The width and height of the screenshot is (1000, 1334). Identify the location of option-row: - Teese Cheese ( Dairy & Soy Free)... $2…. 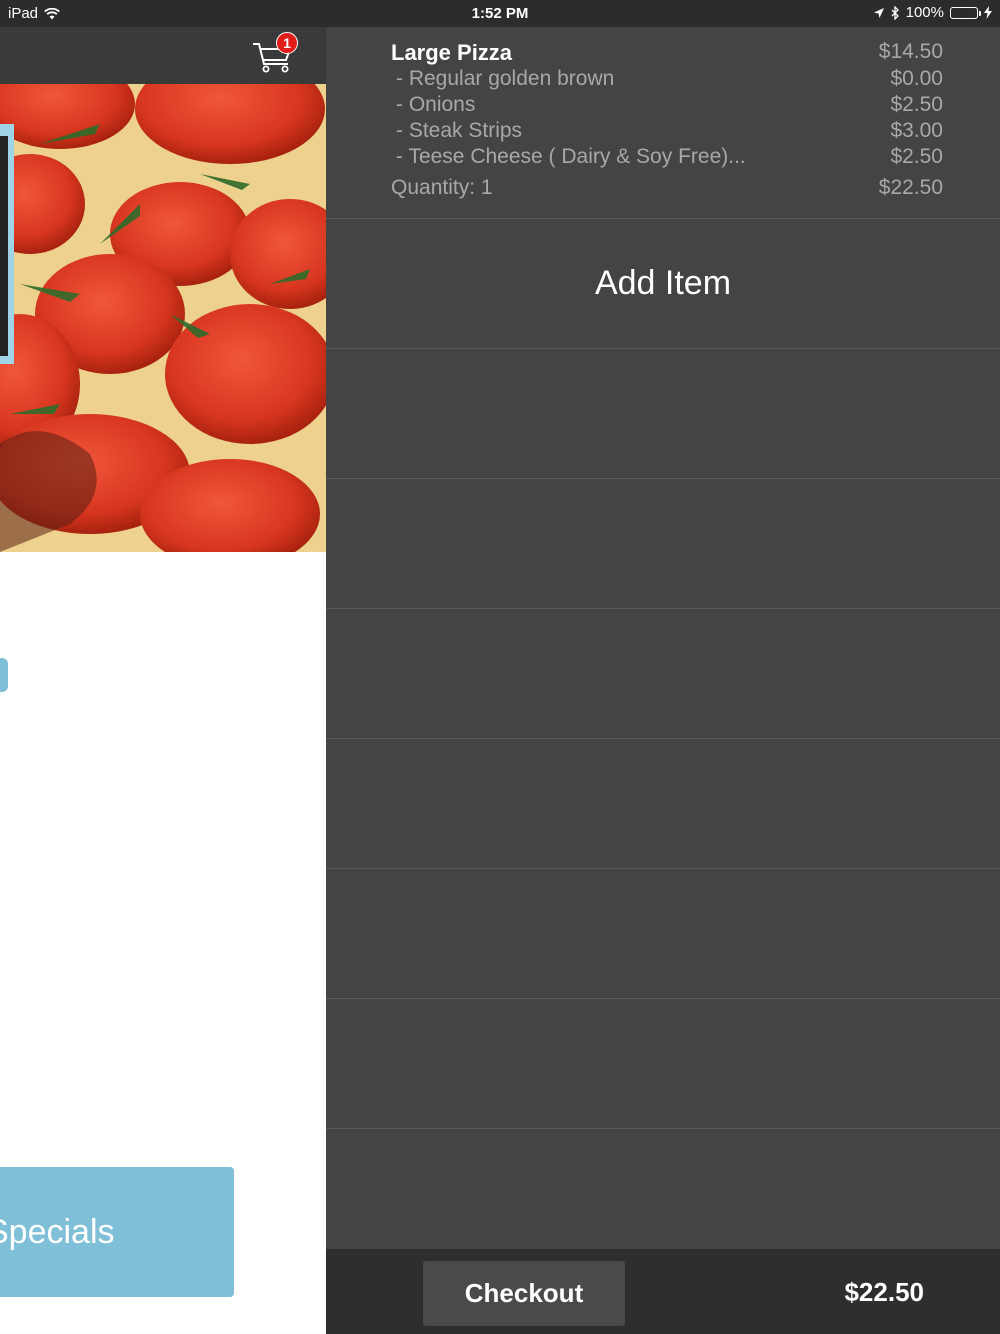
(669, 157).